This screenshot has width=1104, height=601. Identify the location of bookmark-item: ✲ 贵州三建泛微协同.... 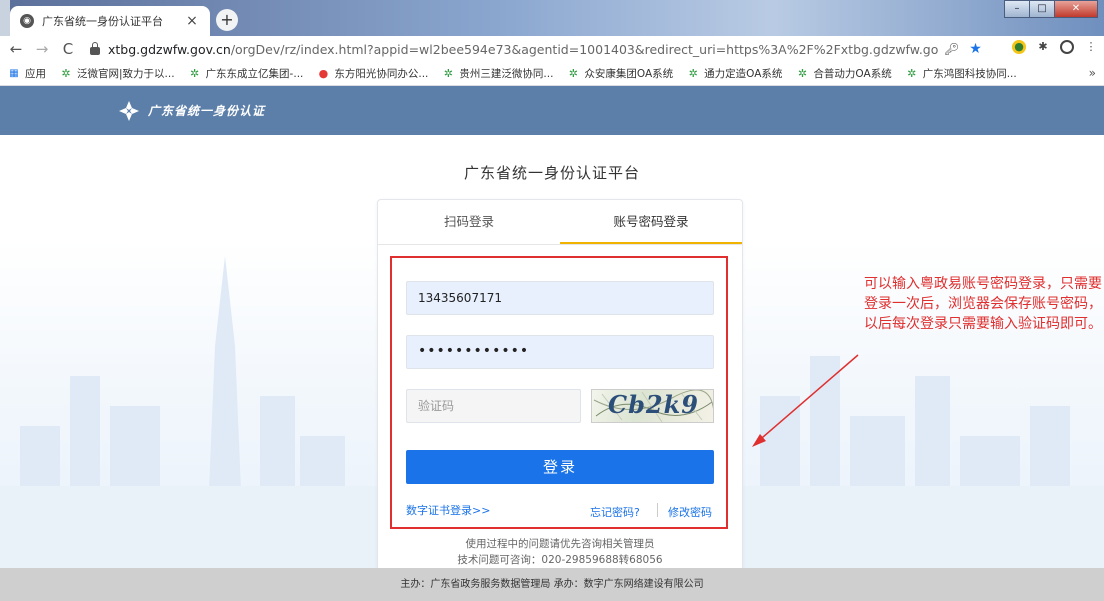
(498, 73).